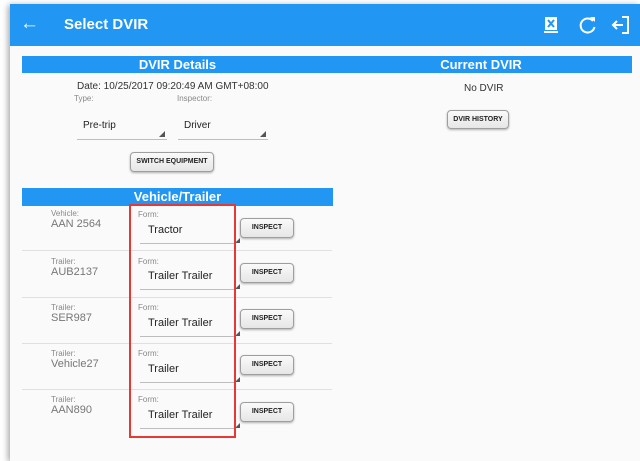 This screenshot has width=640, height=461. I want to click on dvir-details-header: DVIR Details, so click(177, 64).